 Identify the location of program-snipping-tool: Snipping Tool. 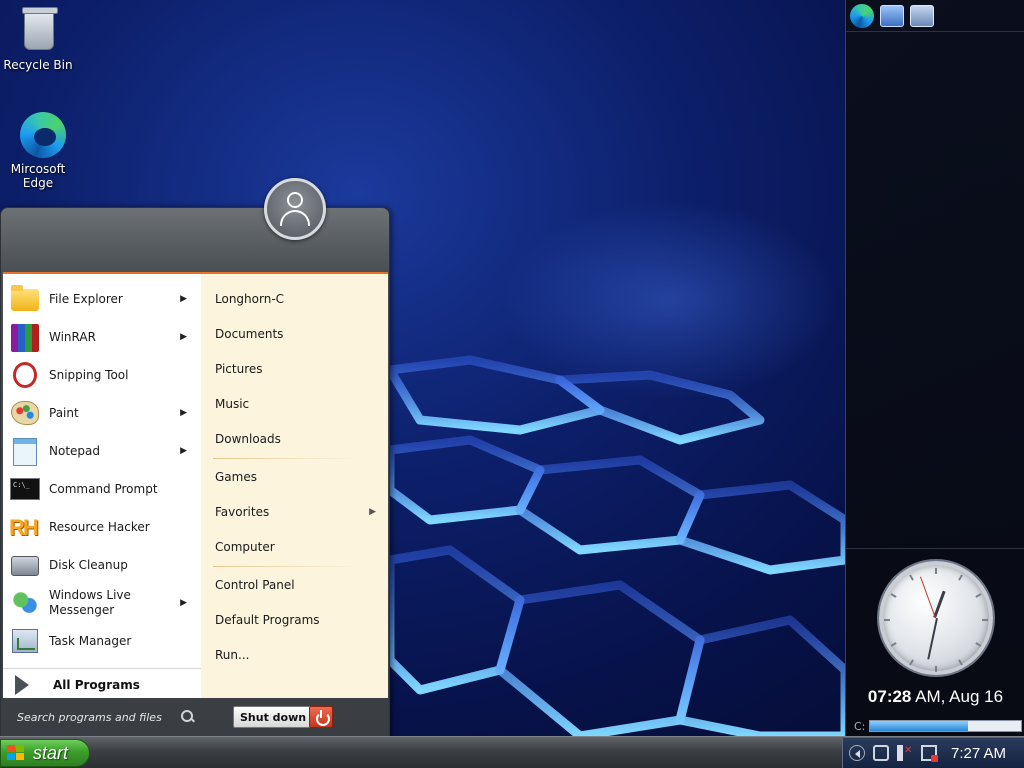
(102, 375).